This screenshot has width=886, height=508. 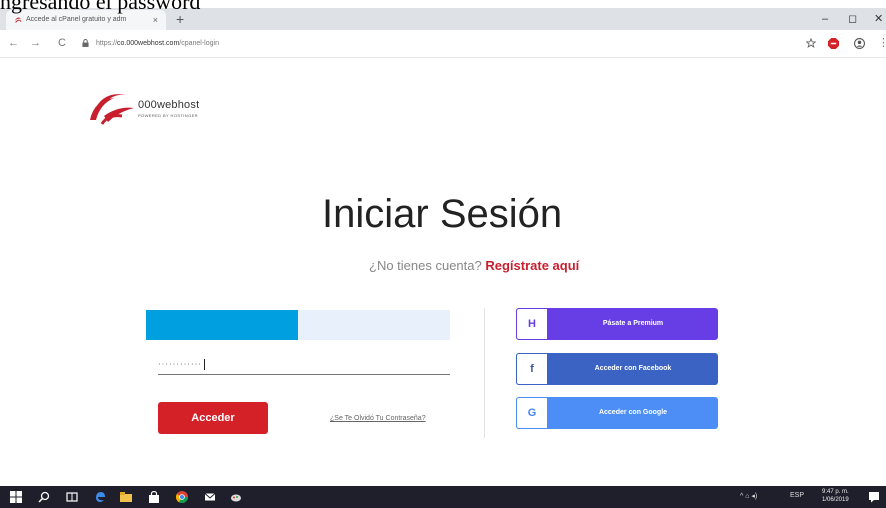 I want to click on premium-button: H Pásate a Premium, so click(x=617, y=324).